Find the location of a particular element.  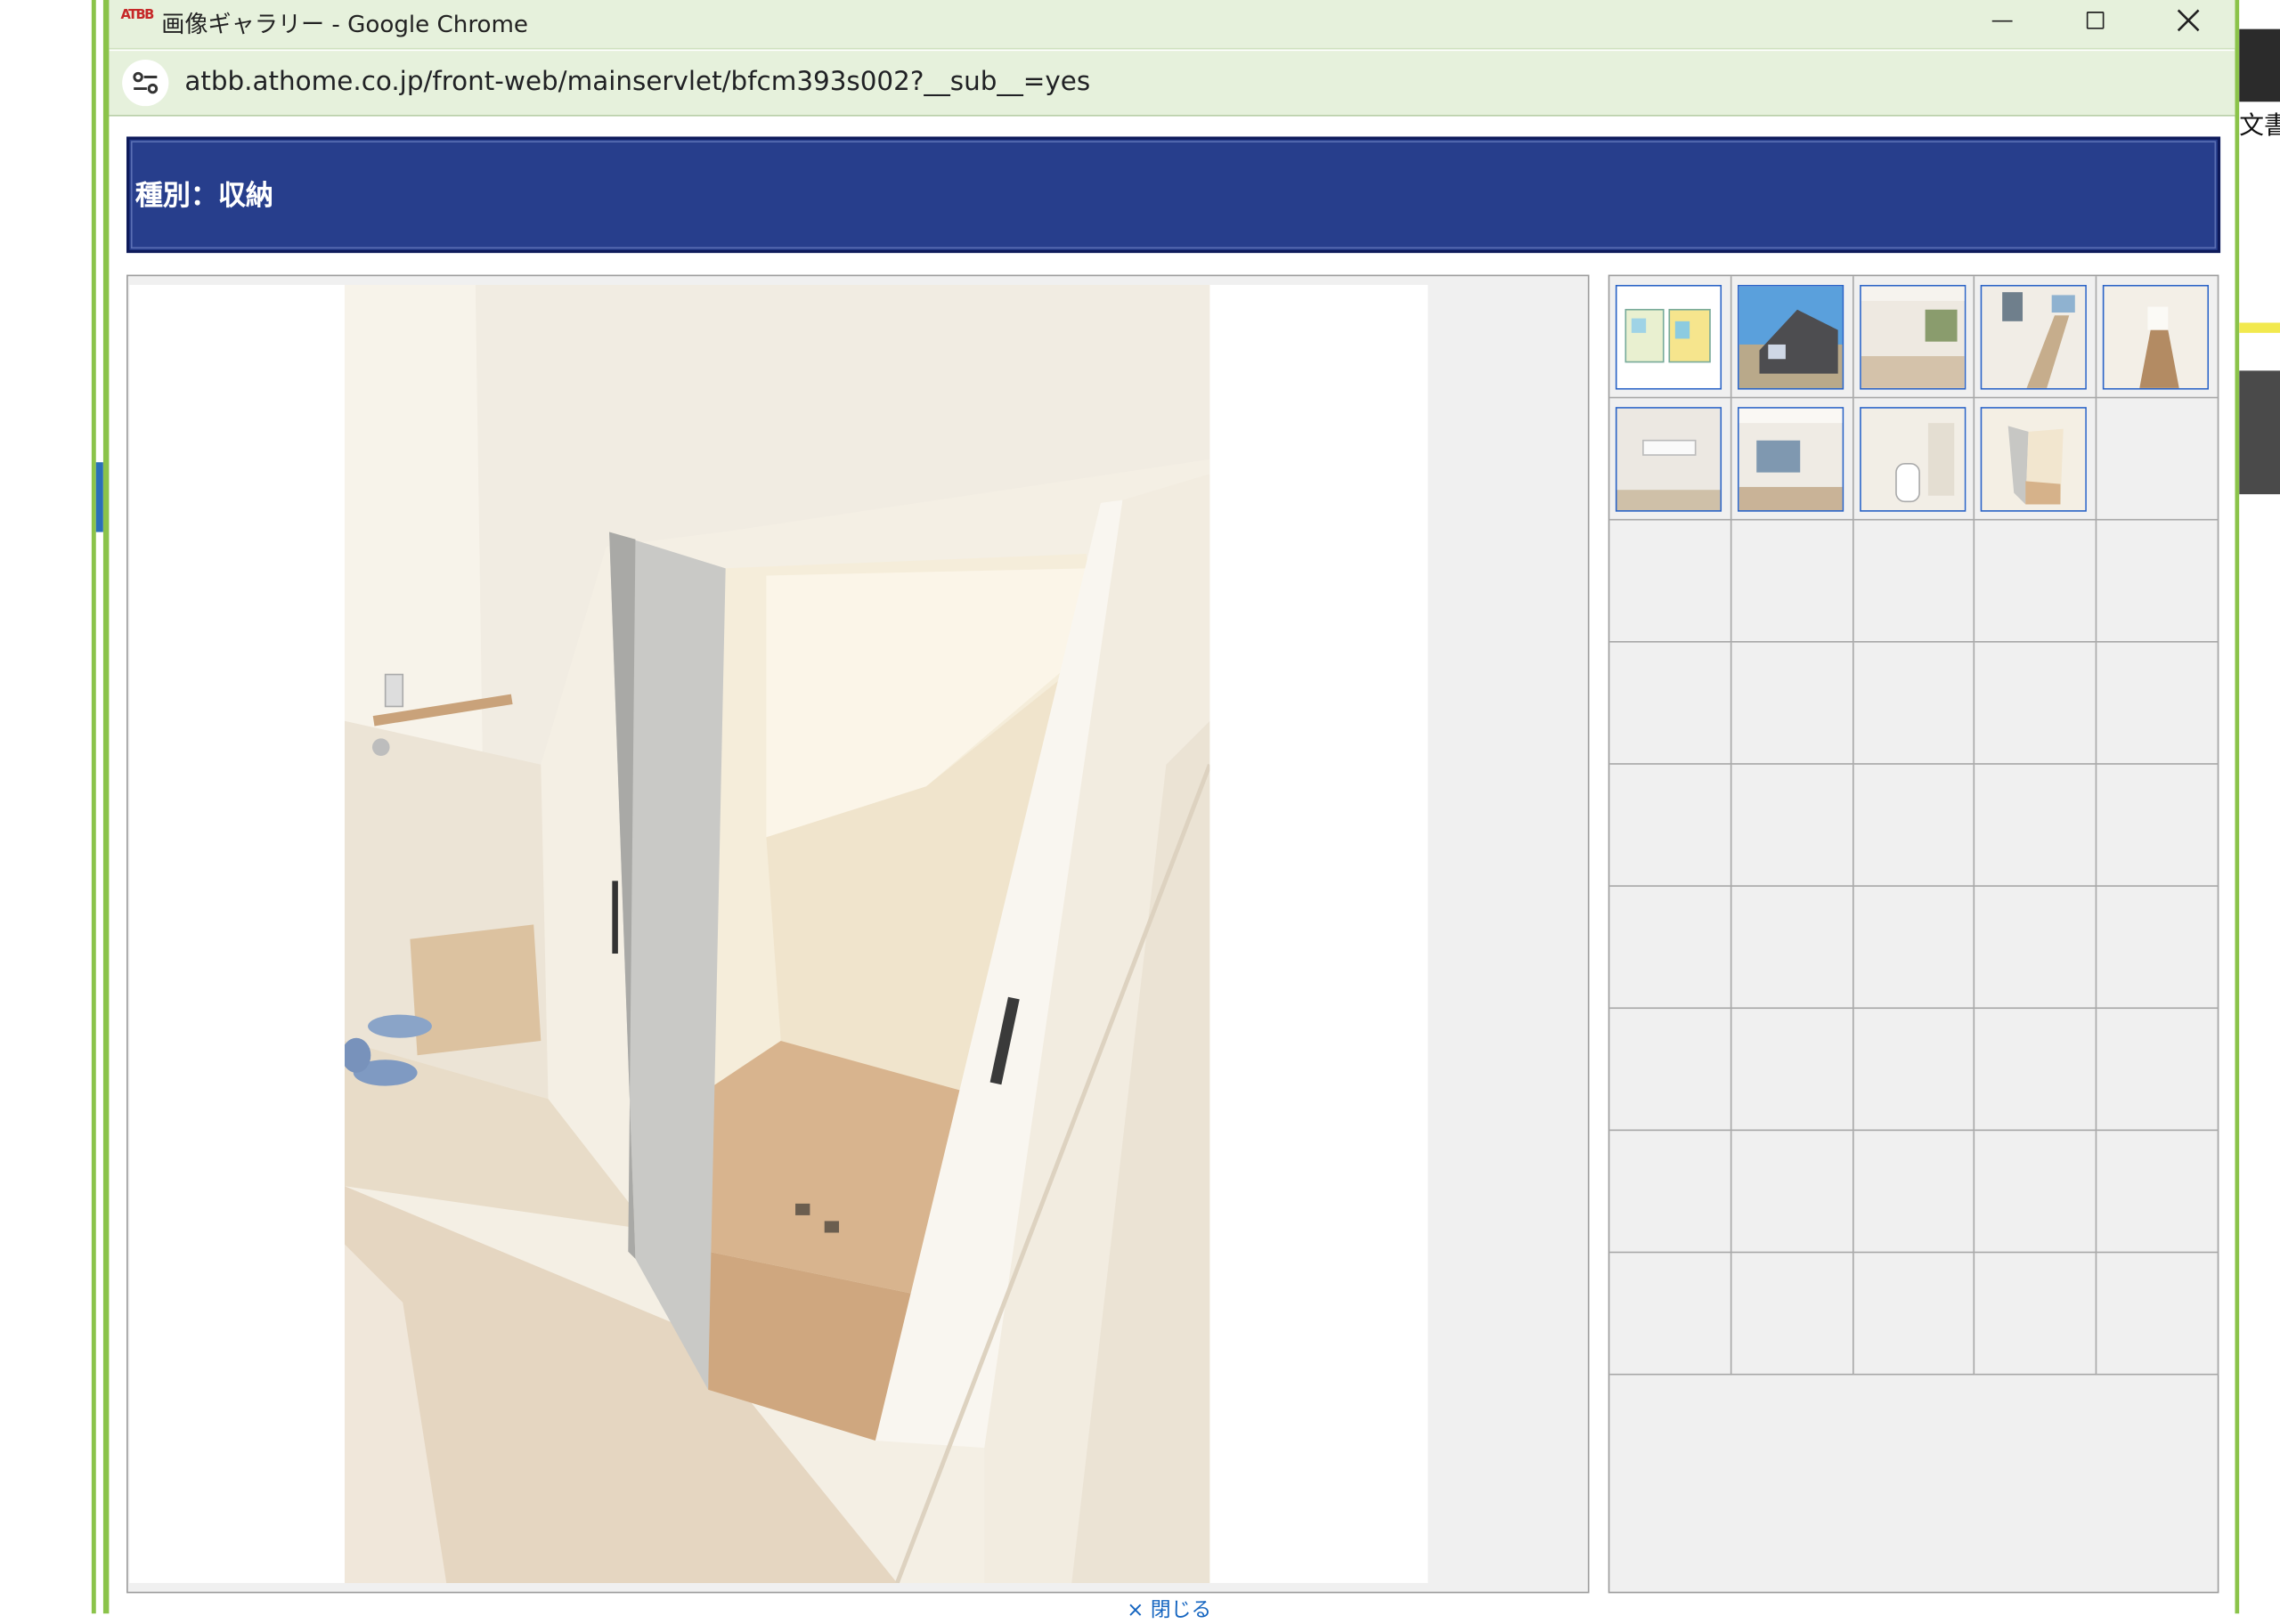

maximize-icon is located at coordinates (2095, 20).